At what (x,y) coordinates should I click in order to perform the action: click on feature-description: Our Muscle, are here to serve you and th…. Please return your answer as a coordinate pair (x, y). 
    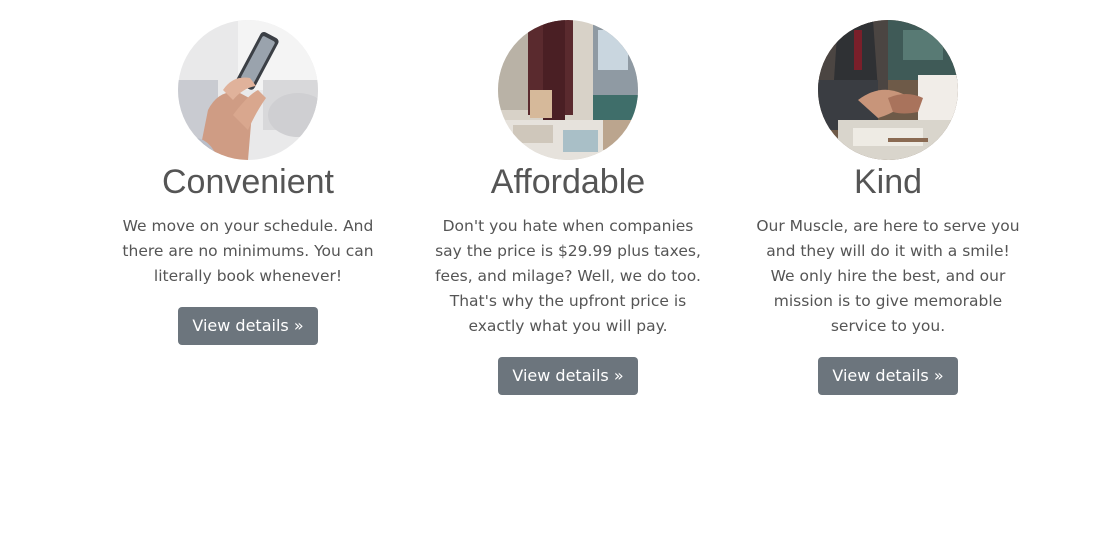
    Looking at the image, I should click on (888, 276).